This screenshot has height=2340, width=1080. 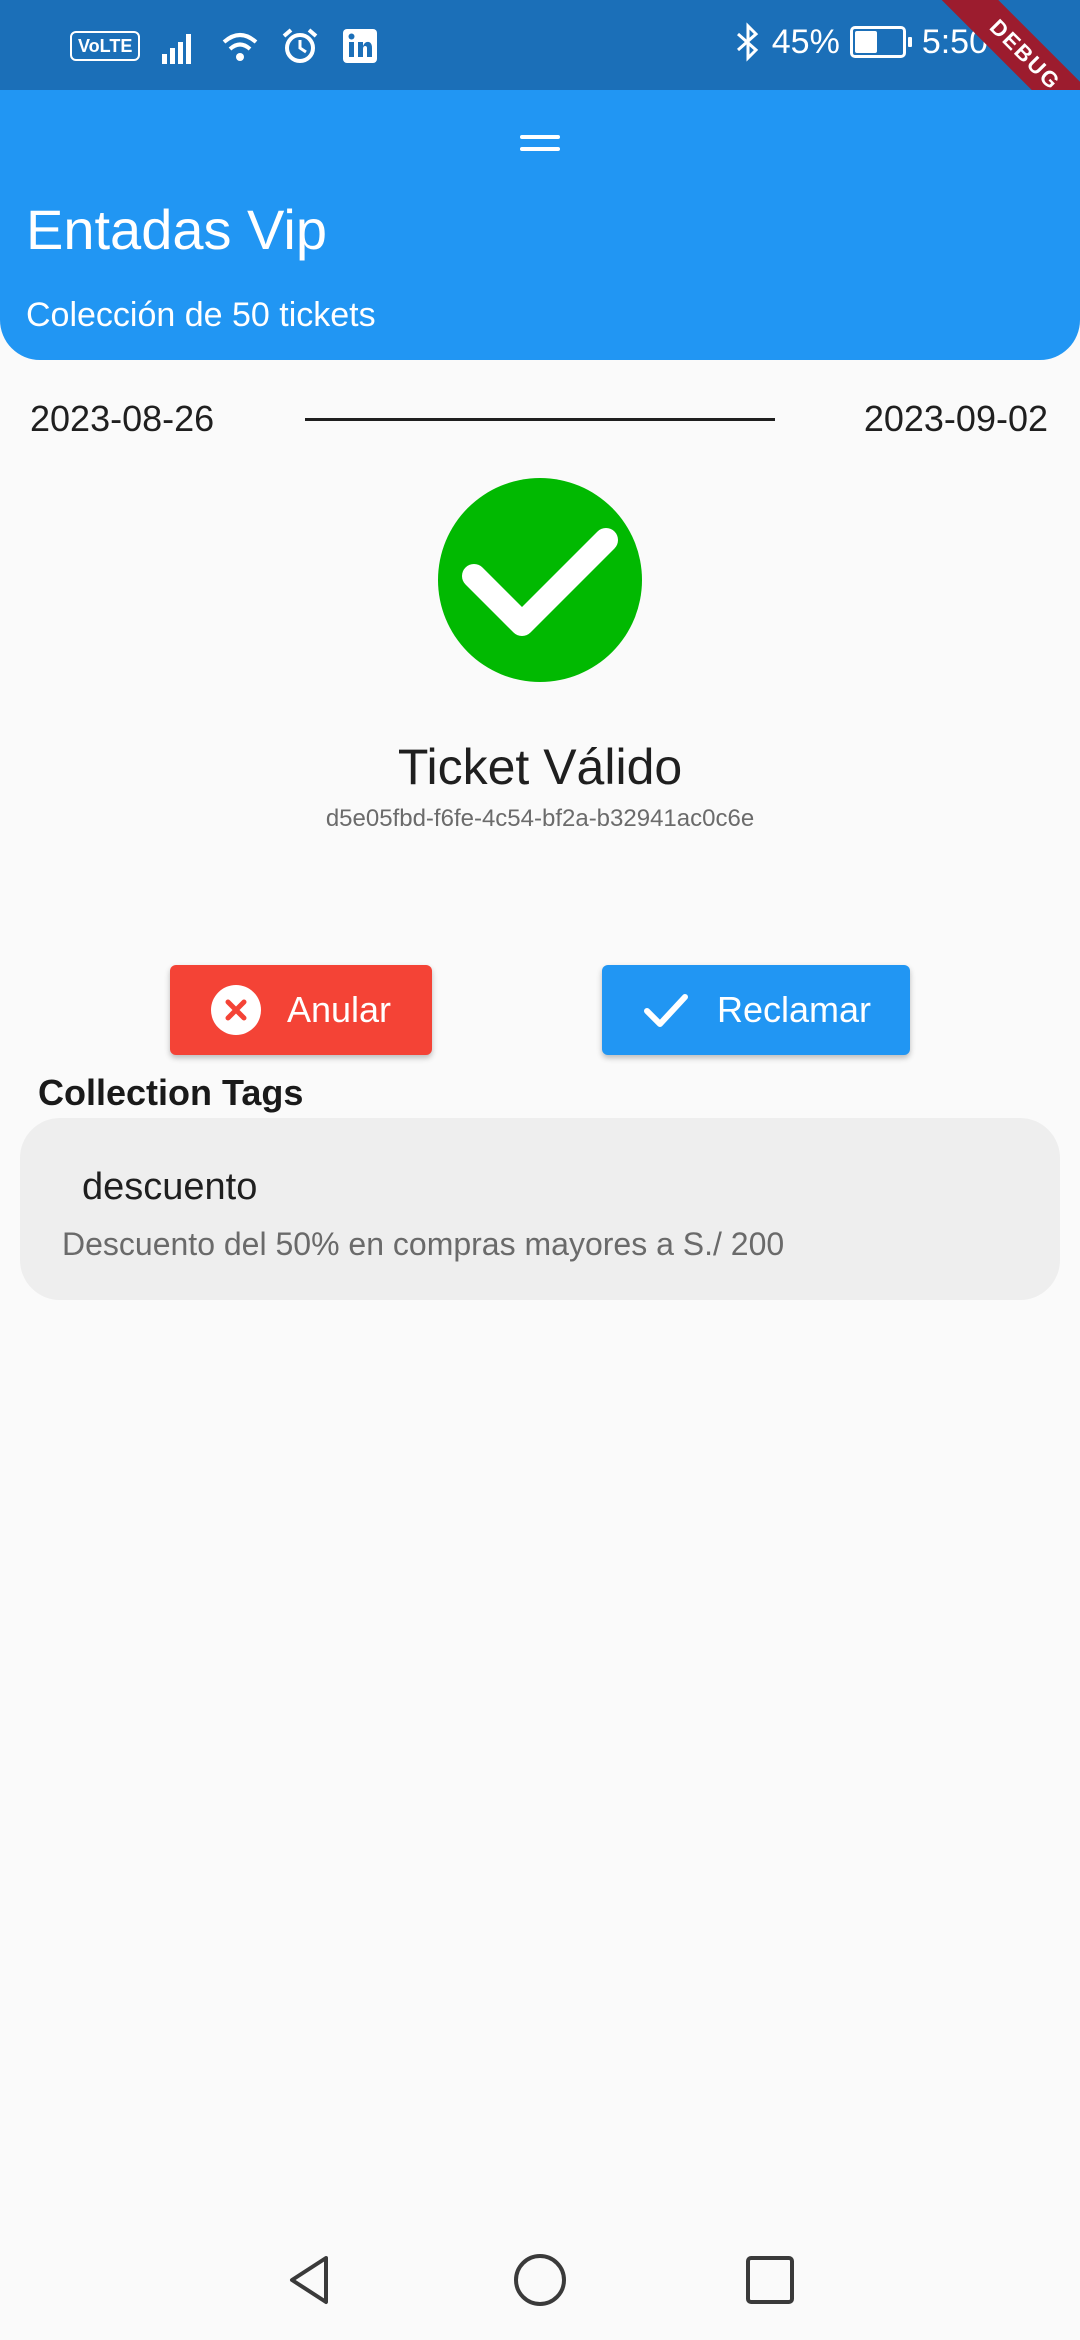 What do you see at coordinates (540, 70) in the screenshot?
I see `status-bar: VoLTE 45% 5:50 DEBUG` at bounding box center [540, 70].